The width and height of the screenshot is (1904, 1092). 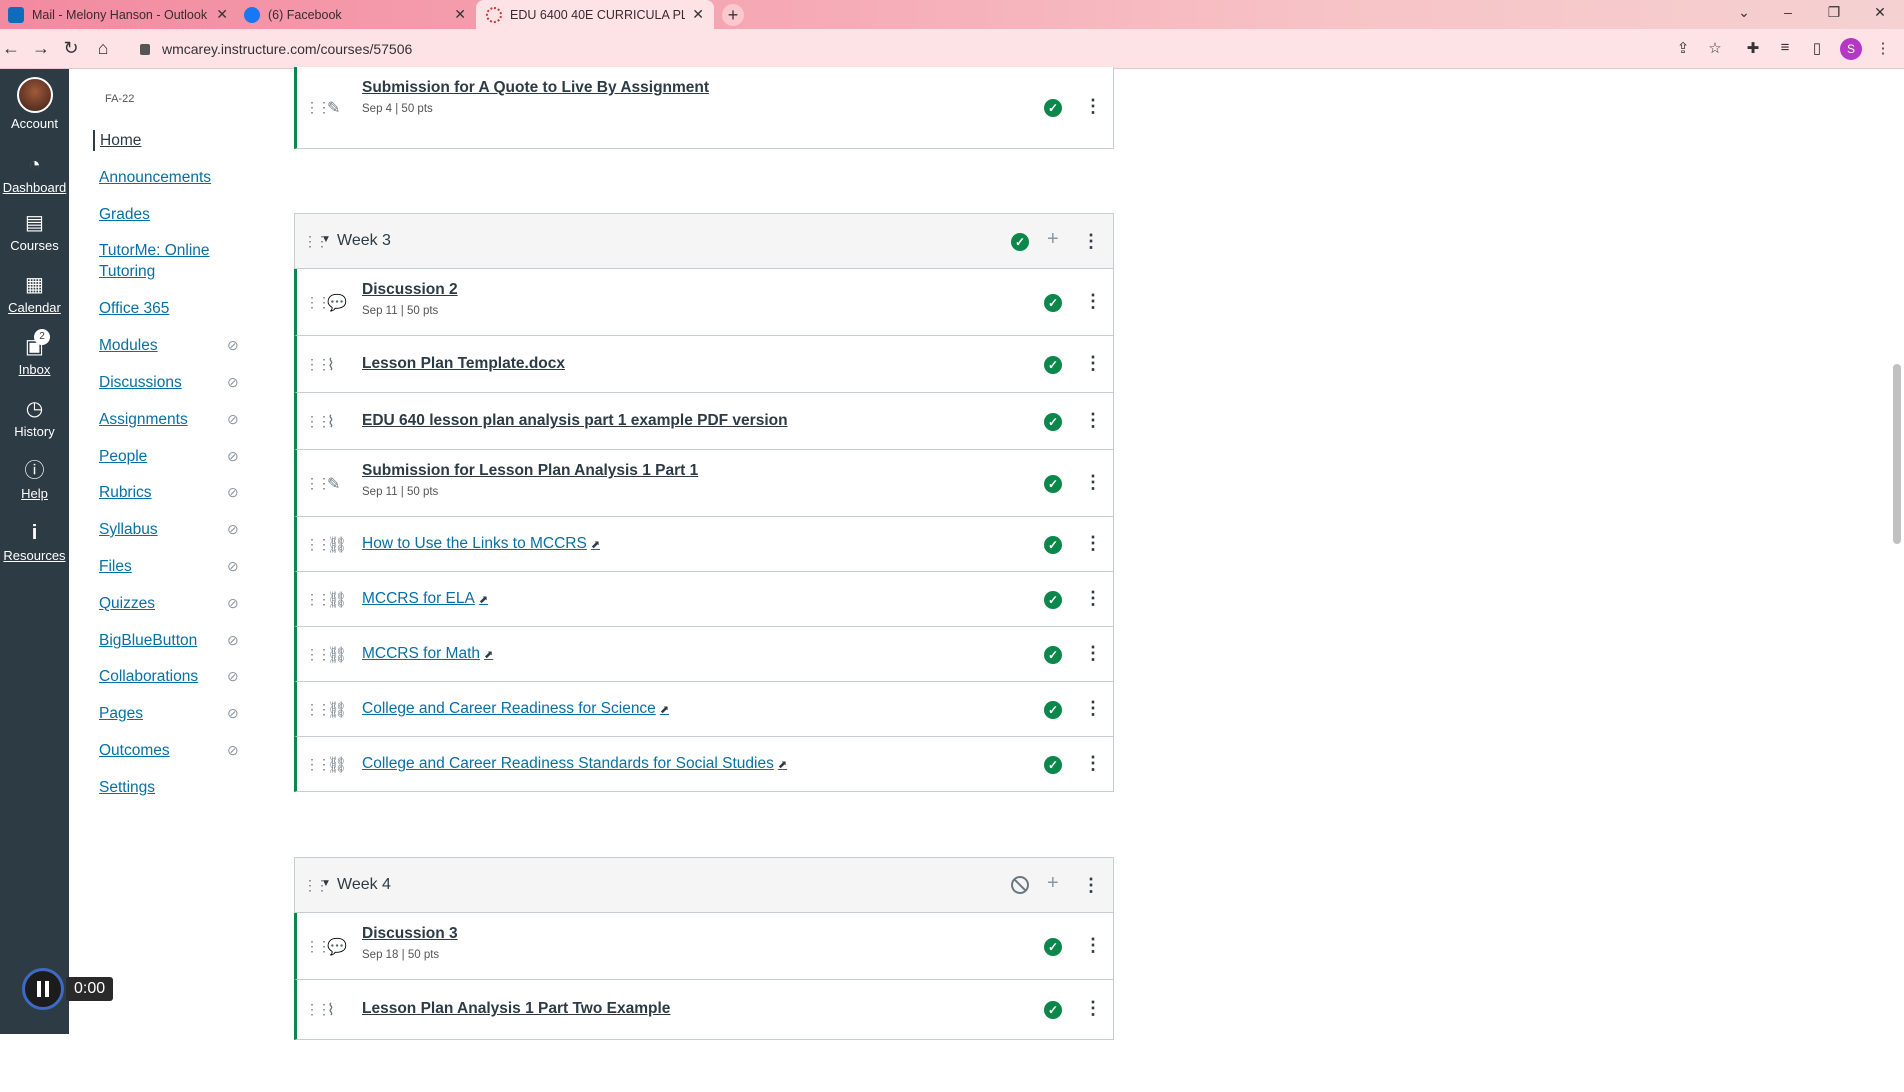 What do you see at coordinates (34, 104) in the screenshot?
I see `global-nav-account: Account` at bounding box center [34, 104].